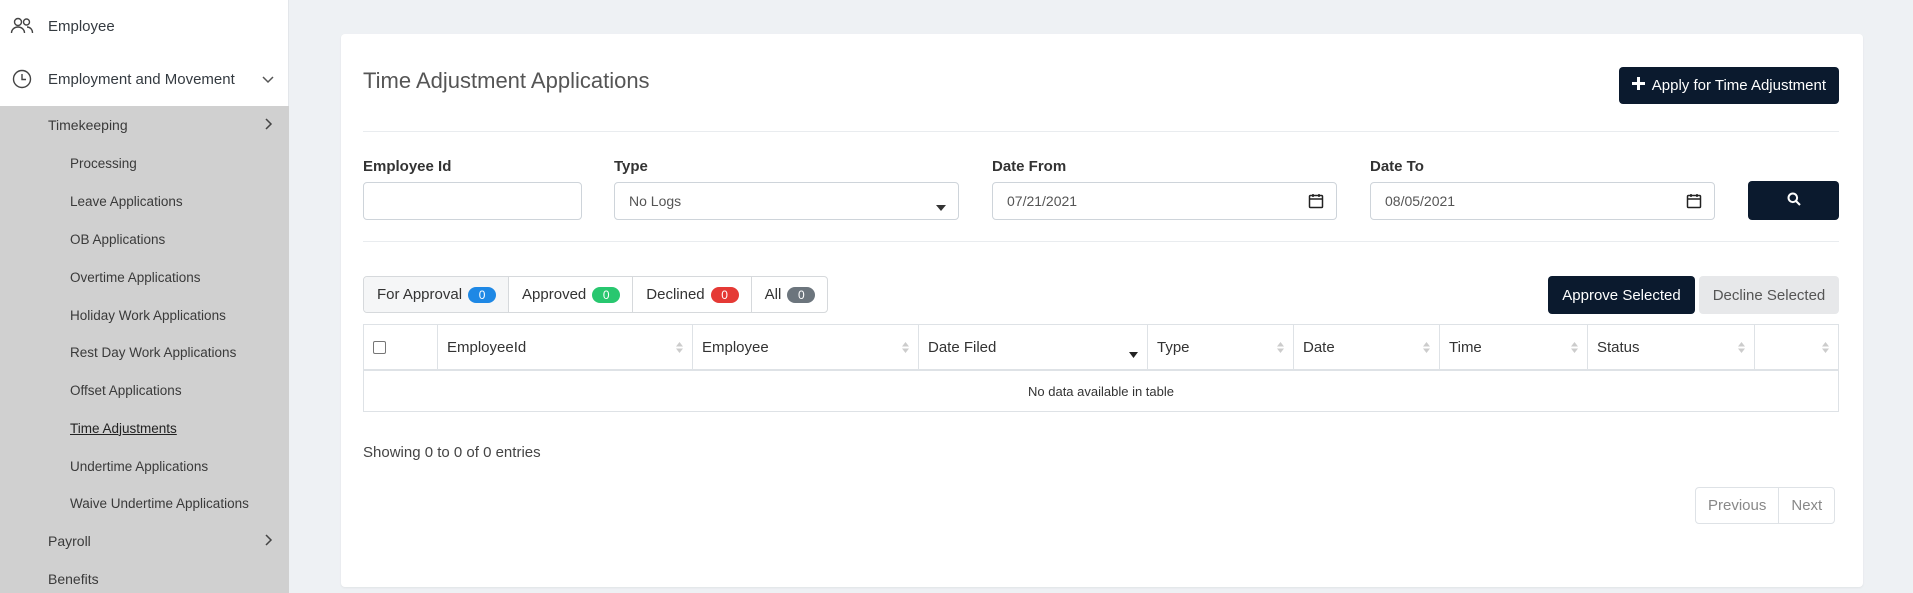 The width and height of the screenshot is (1913, 593). Describe the element at coordinates (1164, 201) in the screenshot. I see `date-from-input: 07/21/2021` at that location.